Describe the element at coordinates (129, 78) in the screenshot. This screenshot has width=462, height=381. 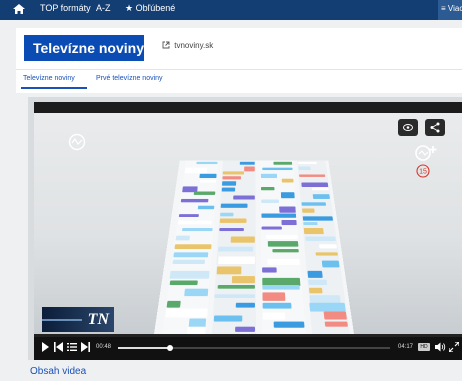
I see `tab-prve-televizne-noviny: Prvé televízne noviny` at that location.